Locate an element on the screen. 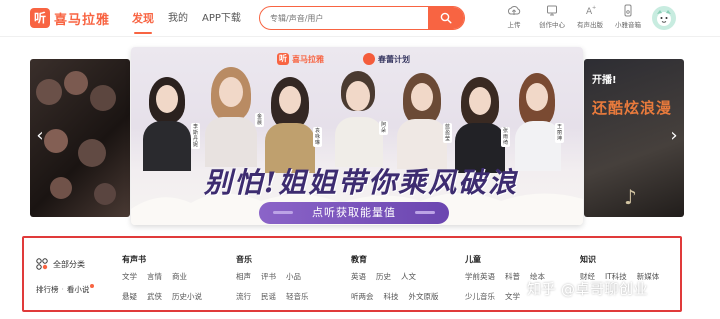 The height and width of the screenshot is (319, 720). person-4-name: 阿朵 is located at coordinates (383, 128).